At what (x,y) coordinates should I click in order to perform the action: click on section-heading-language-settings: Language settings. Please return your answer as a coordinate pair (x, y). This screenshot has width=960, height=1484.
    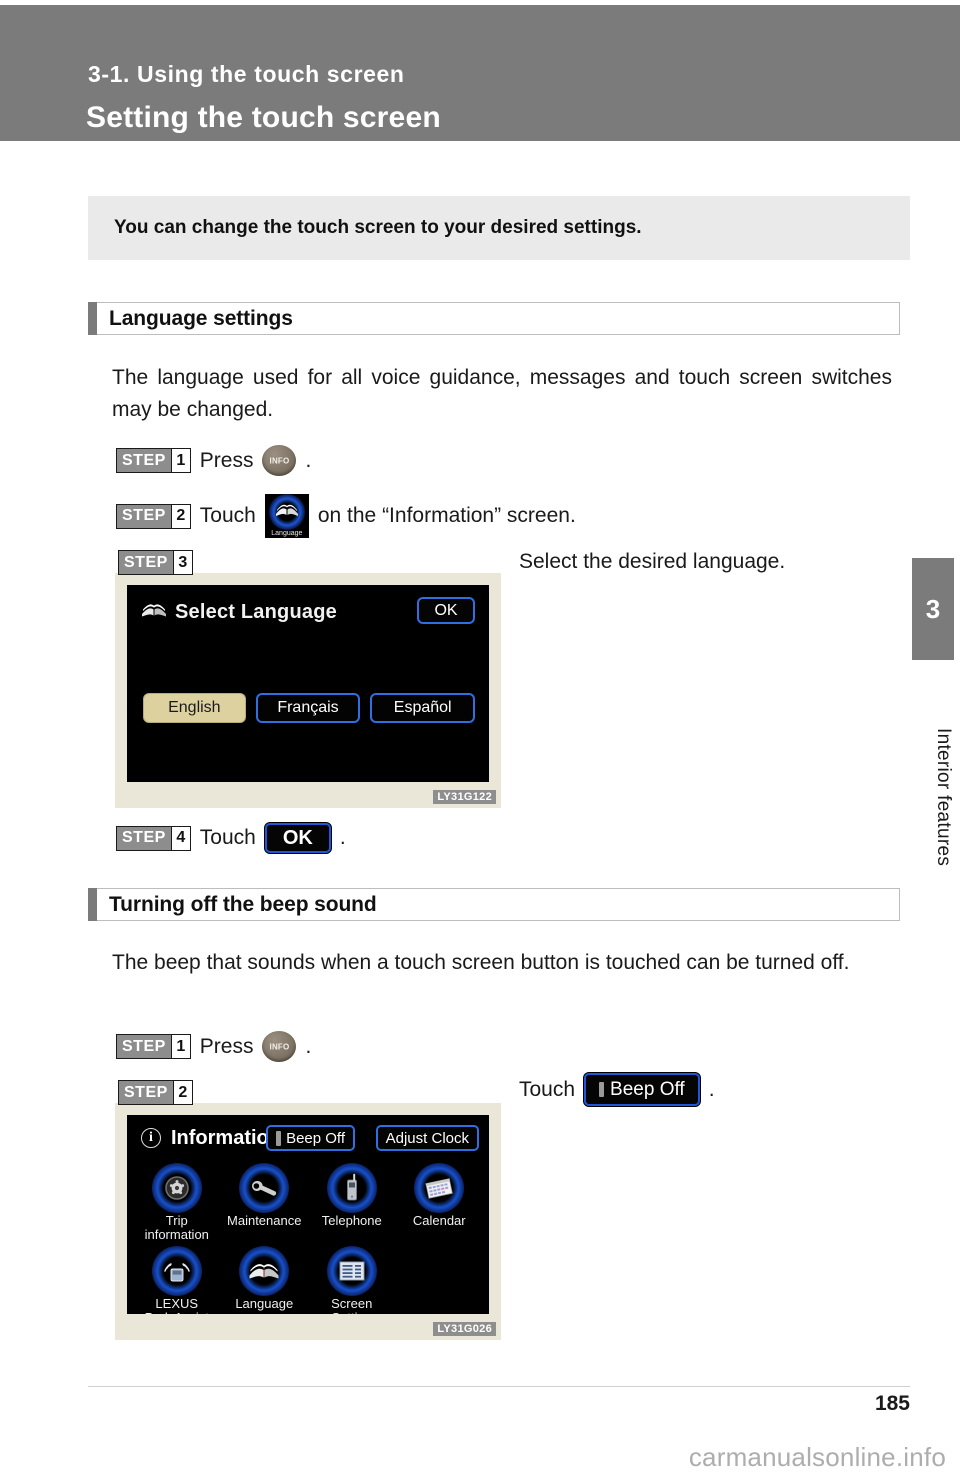
    Looking at the image, I should click on (494, 318).